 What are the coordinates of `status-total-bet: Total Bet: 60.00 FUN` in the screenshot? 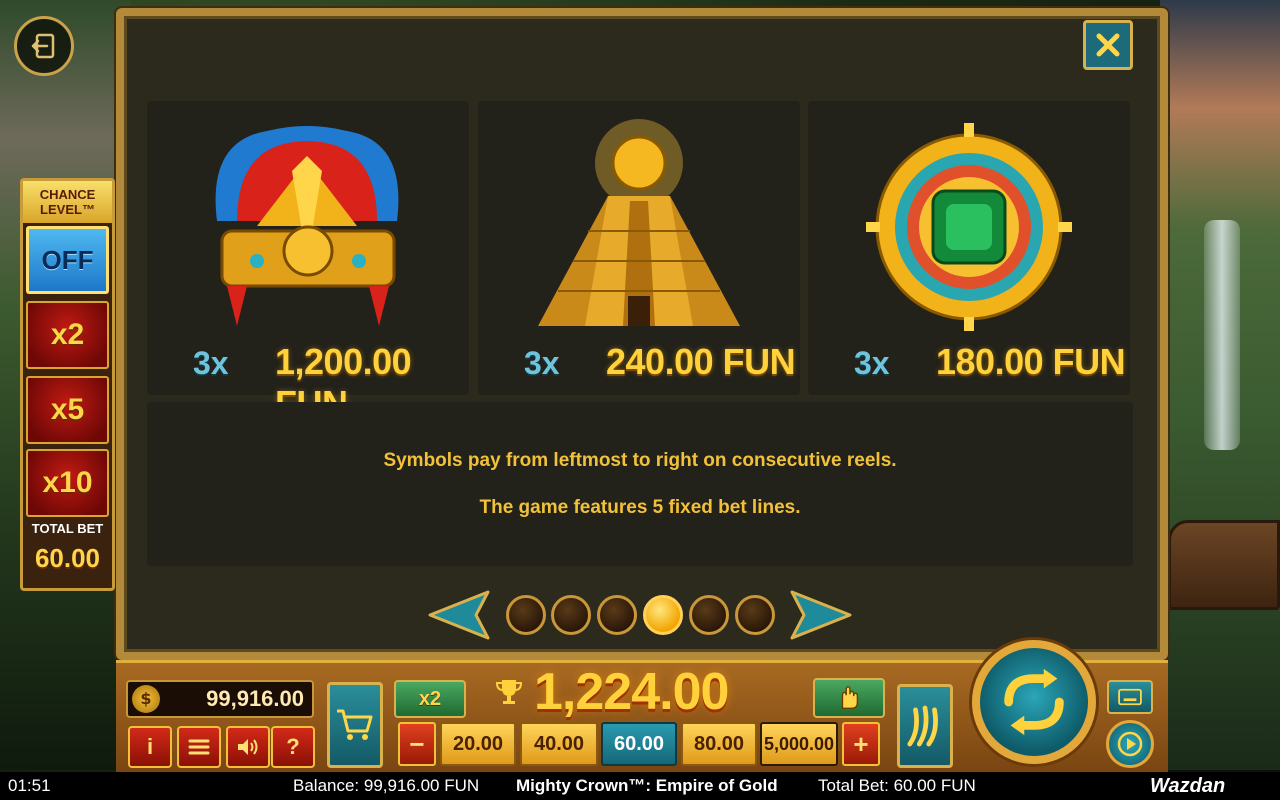 It's located at (897, 785).